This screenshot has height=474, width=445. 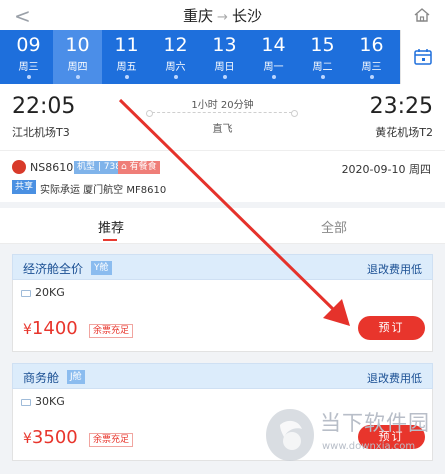 I want to click on fare-tabs: 推荐 全部, so click(x=222, y=226).